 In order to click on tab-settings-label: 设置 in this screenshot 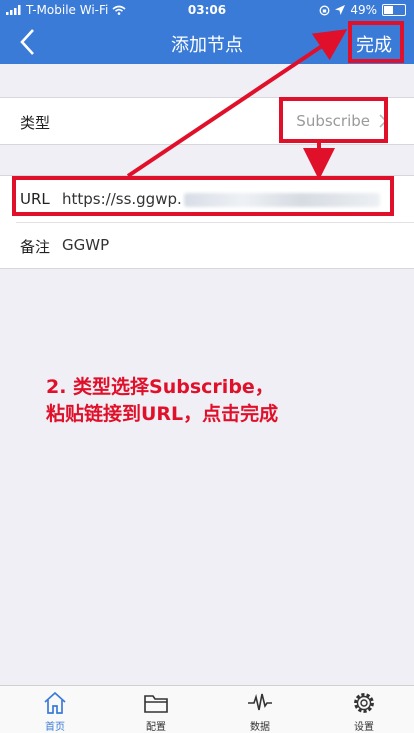, I will do `click(364, 727)`.